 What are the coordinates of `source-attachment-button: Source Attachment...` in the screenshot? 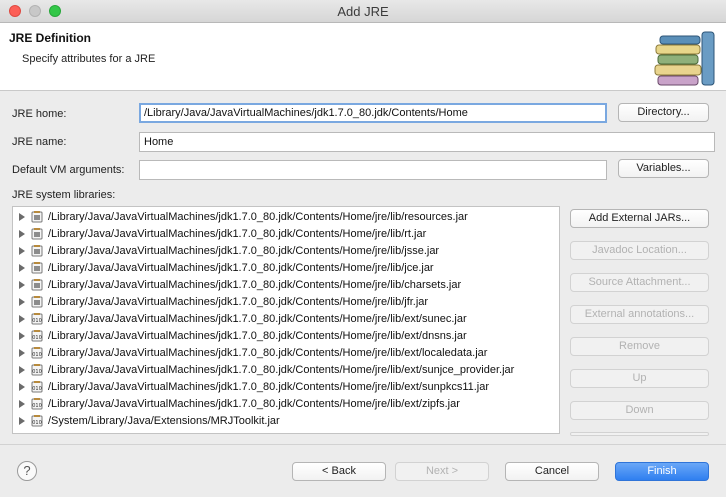 It's located at (639, 282).